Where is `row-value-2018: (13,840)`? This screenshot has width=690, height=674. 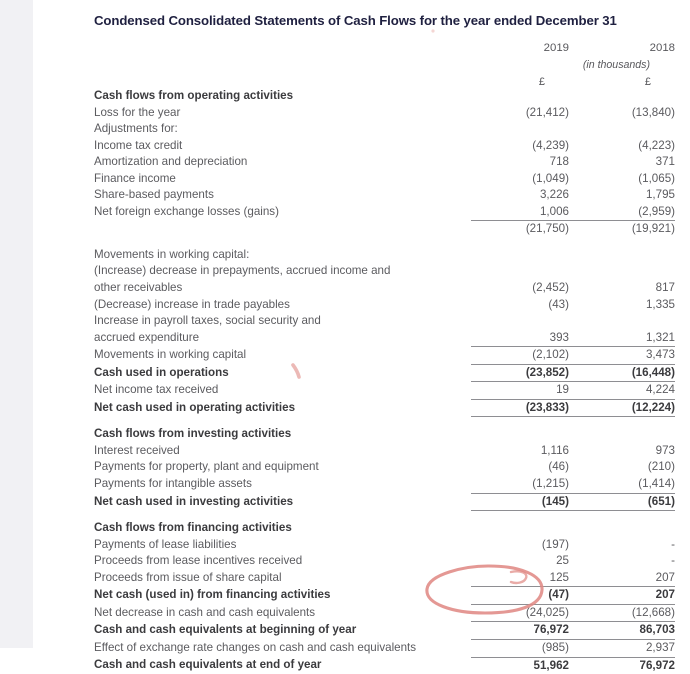 row-value-2018: (13,840) is located at coordinates (653, 112).